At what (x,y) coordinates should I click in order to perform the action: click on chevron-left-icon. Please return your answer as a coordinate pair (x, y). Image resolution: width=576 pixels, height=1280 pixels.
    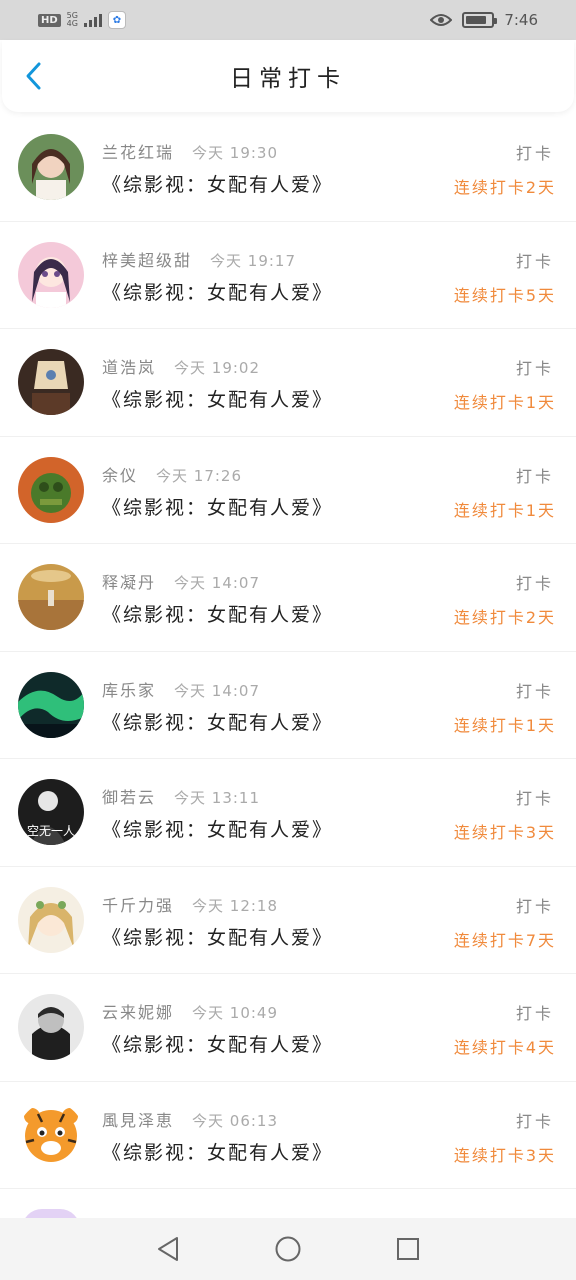
    Looking at the image, I should click on (33, 76).